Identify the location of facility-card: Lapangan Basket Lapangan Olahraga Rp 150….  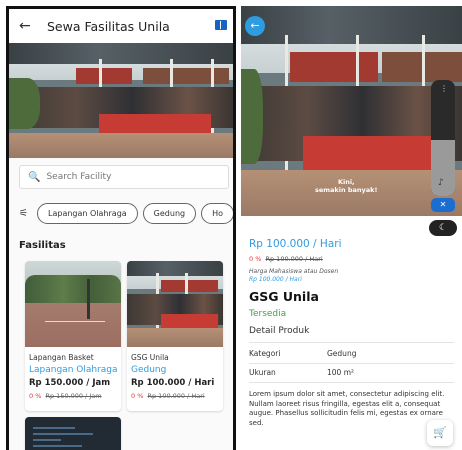
(73, 336).